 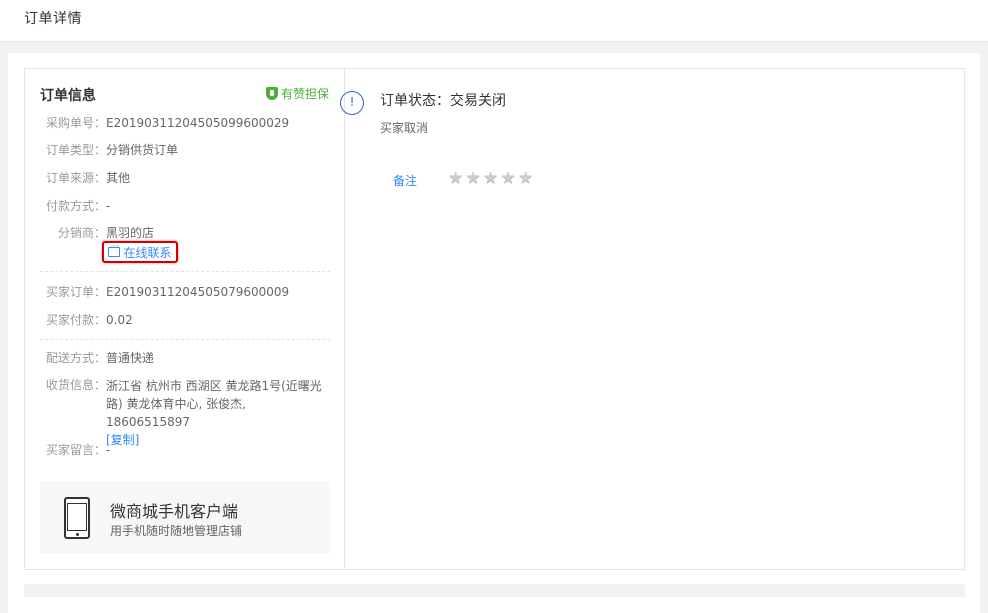 What do you see at coordinates (185, 450) in the screenshot?
I see `buyer-message-row: 买家留言： -` at bounding box center [185, 450].